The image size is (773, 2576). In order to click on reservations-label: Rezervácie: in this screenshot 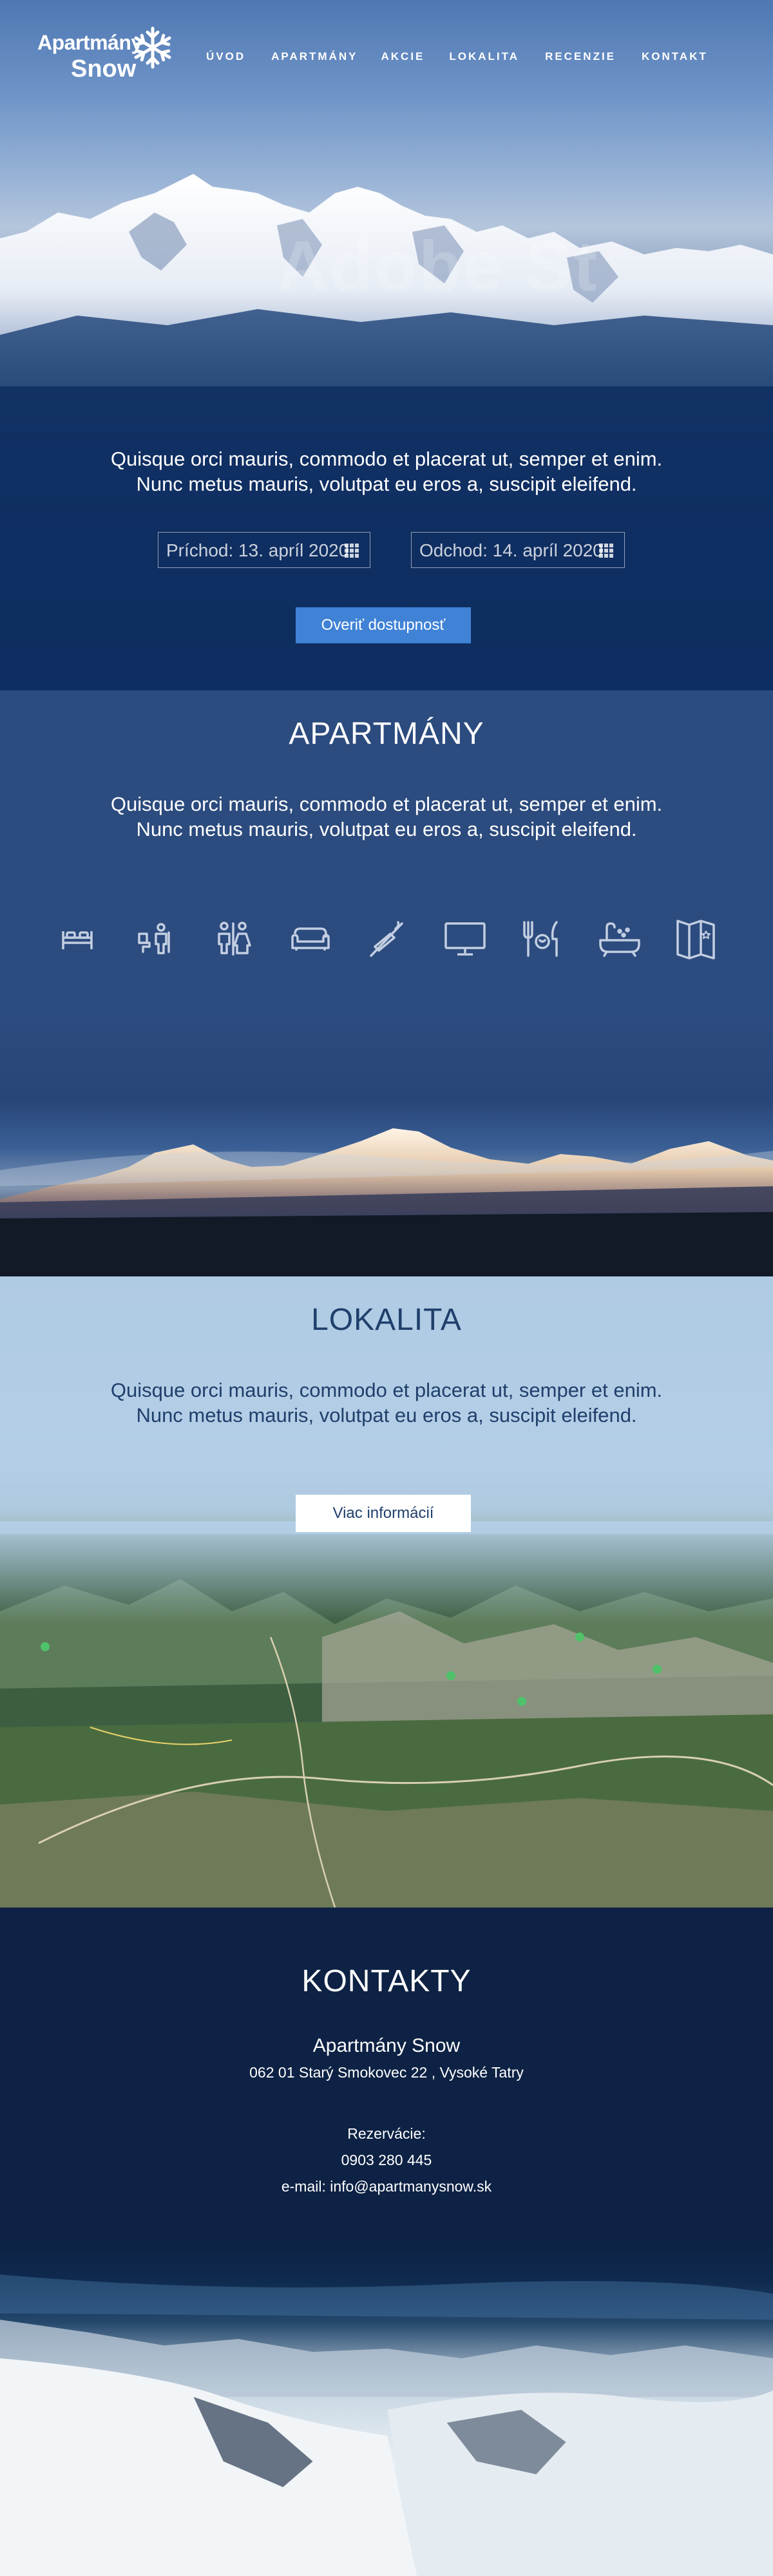, I will do `click(386, 2134)`.